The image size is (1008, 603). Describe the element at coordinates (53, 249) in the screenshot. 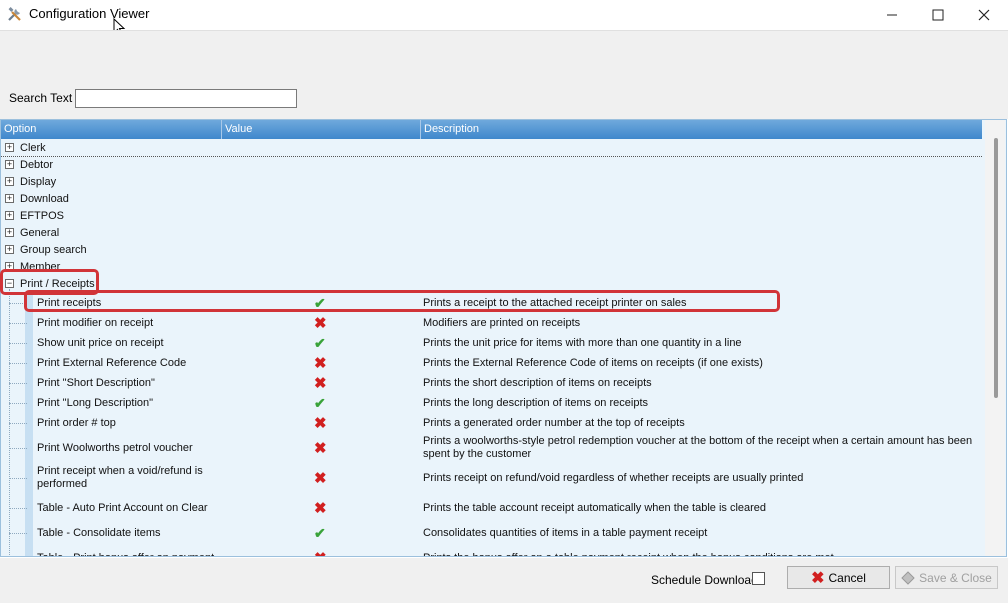

I see `group-label: Group search` at that location.